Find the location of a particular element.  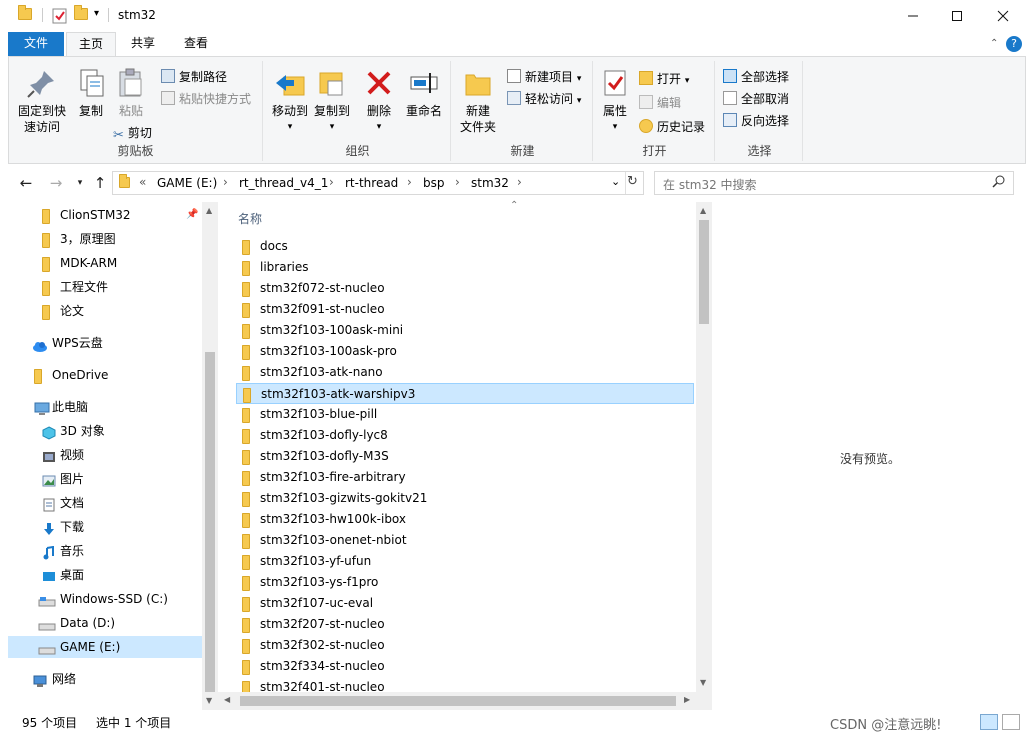

easy-access-button: 轻松访问 ▾ is located at coordinates (544, 99).